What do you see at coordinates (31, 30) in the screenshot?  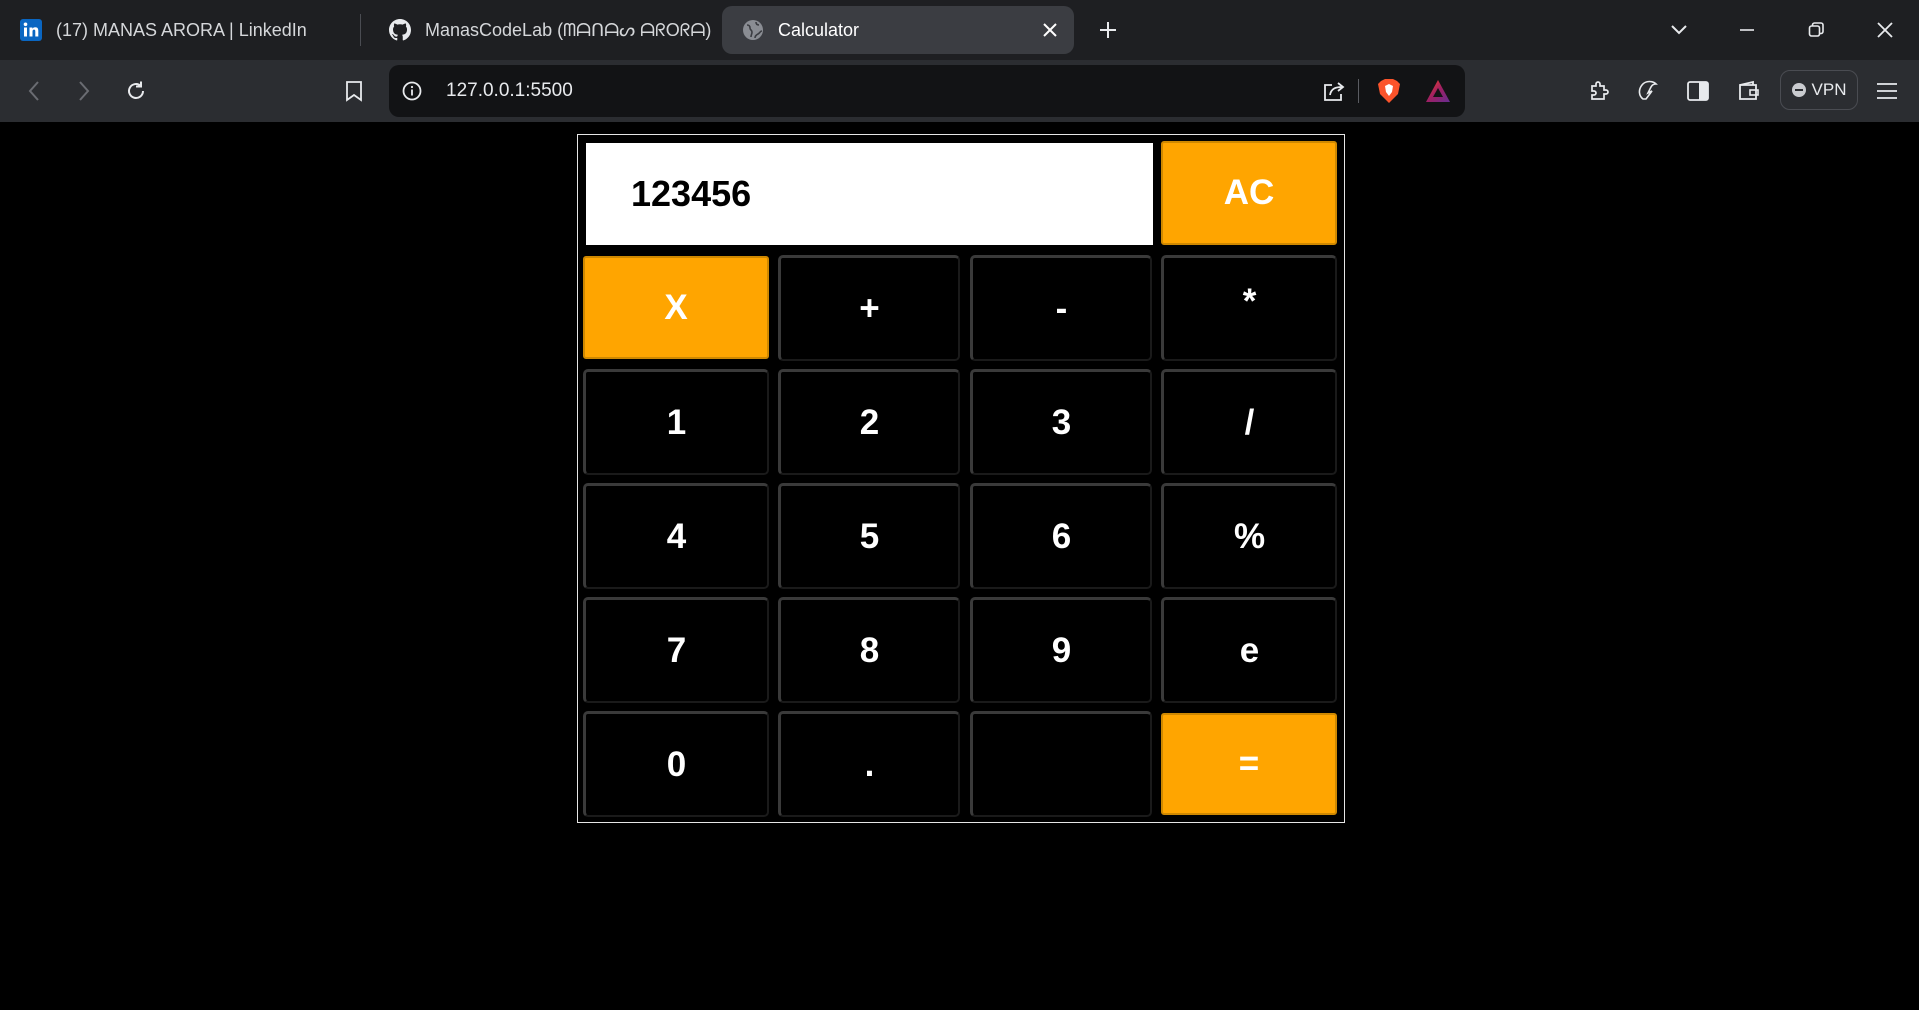 I see `linkedin-icon` at bounding box center [31, 30].